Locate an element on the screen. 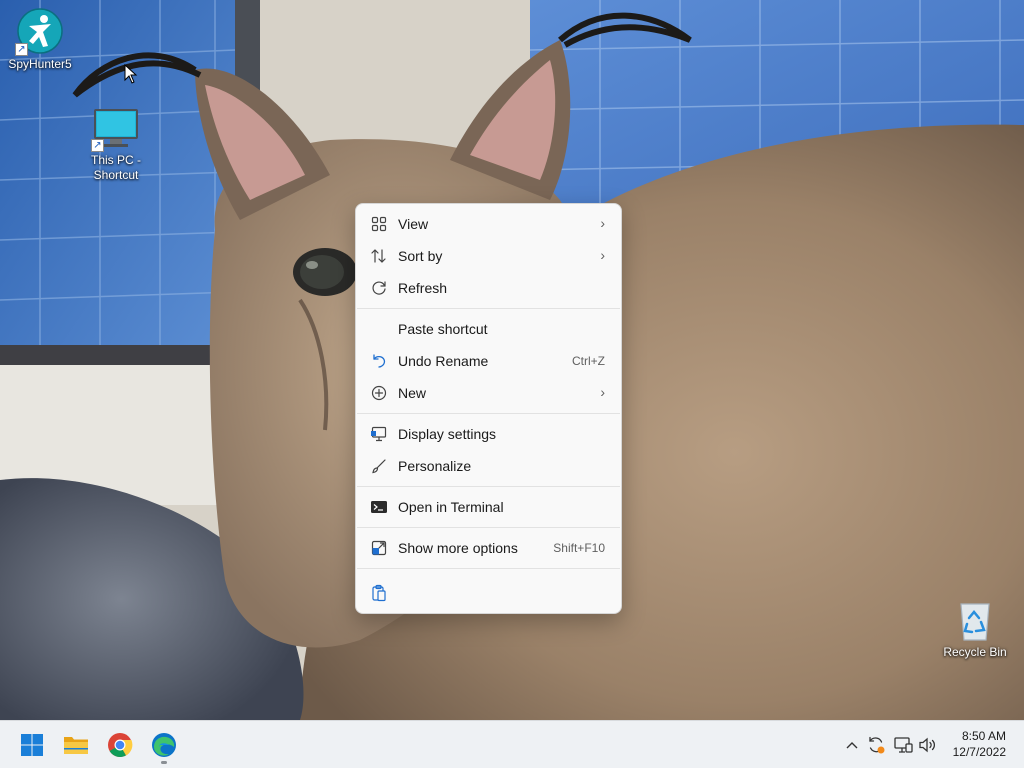 This screenshot has height=768, width=1024. menu-item-show-more-options: Show more options Shift+F10 is located at coordinates (488, 548).